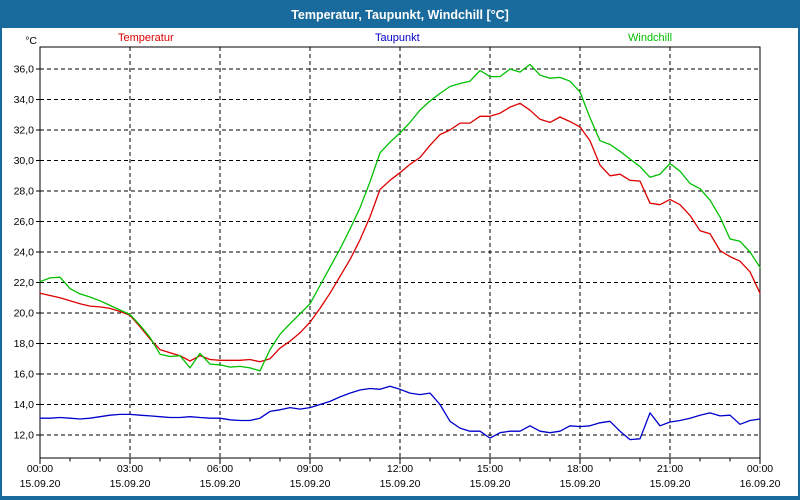  I want to click on y-tick-label: 32,0, so click(24, 131).